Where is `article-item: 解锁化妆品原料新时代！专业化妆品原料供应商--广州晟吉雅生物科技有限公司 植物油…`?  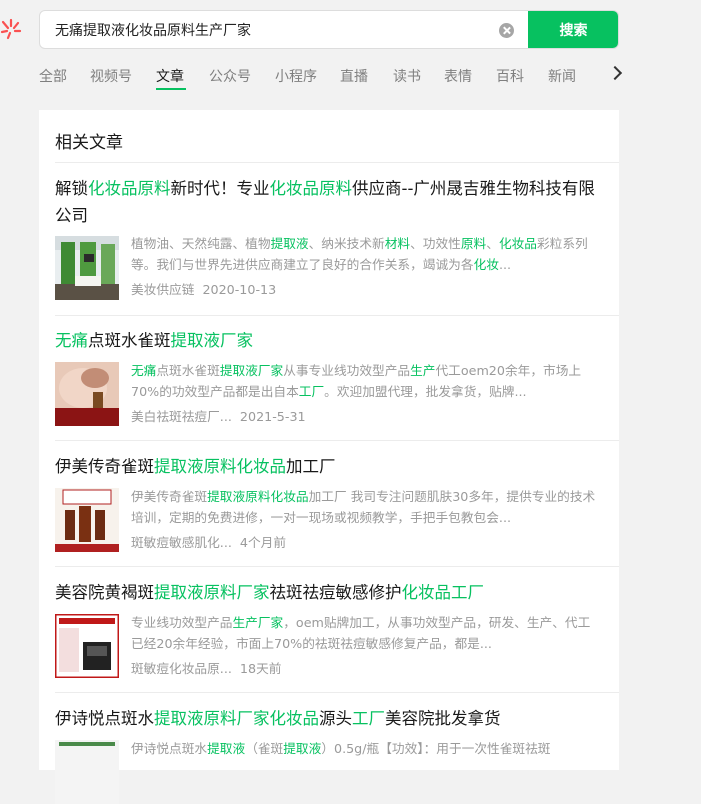 article-item: 解锁化妆品原料新时代！专业化妆品原料供应商--广州晟吉雅生物科技有限公司 植物油… is located at coordinates (328, 237).